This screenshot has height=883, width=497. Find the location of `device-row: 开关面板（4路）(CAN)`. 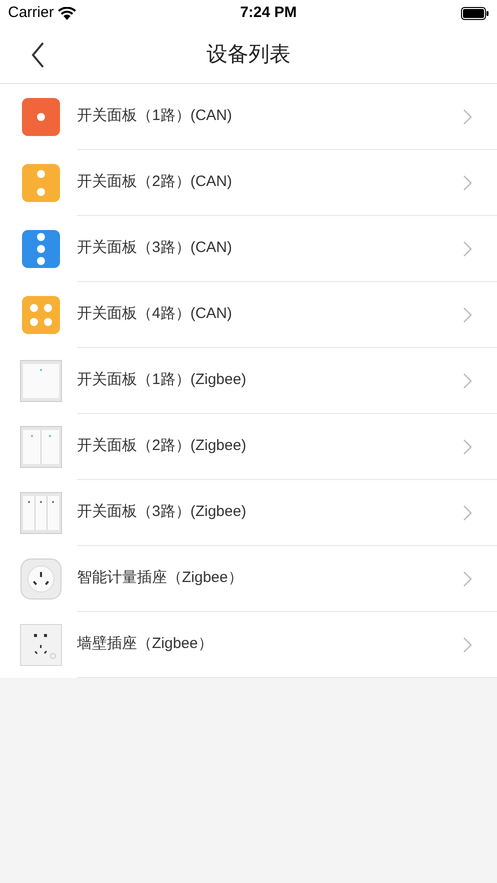

device-row: 开关面板（4路）(CAN) is located at coordinates (248, 315).